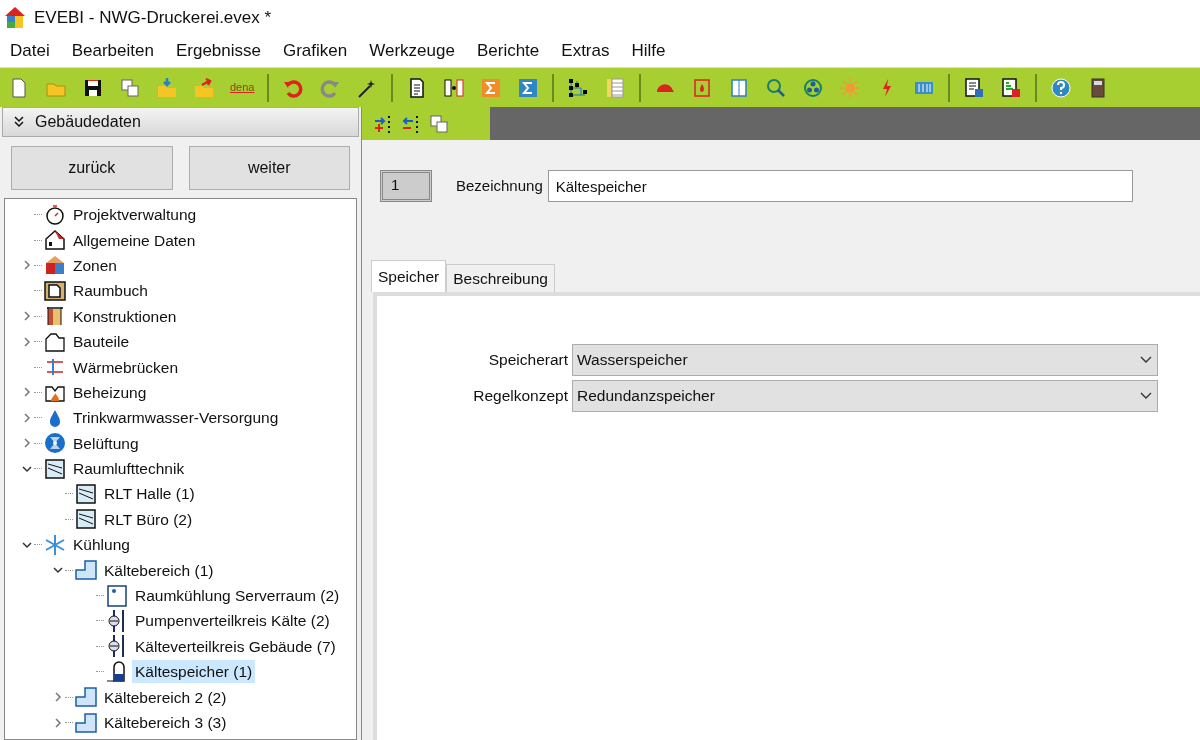 The image size is (1200, 740). I want to click on tree-item: Trinkwarmwasser-Versorgung, so click(176, 418).